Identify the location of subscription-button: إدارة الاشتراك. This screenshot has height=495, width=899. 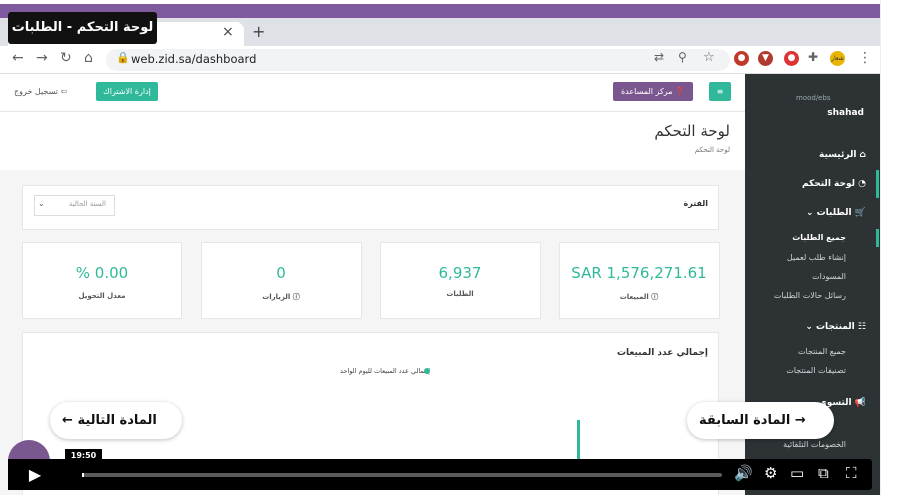
(127, 91).